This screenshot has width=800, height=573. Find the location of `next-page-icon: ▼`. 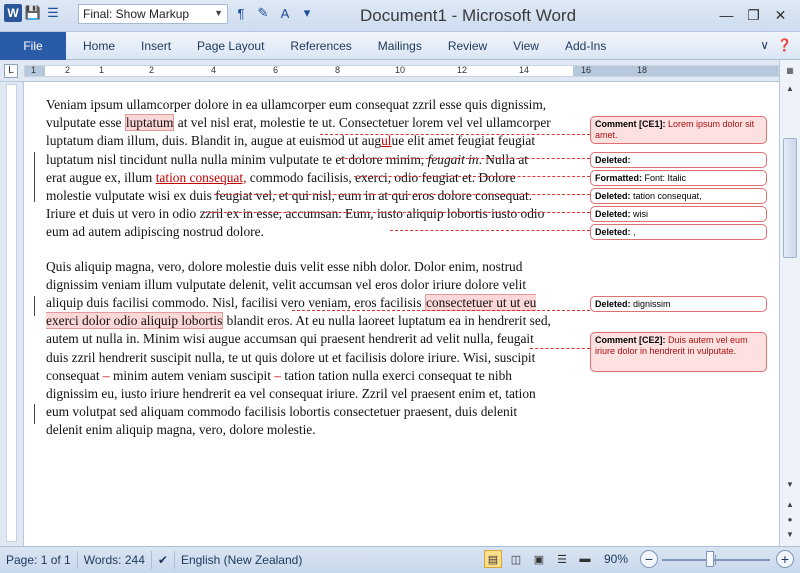

next-page-icon: ▼ is located at coordinates (790, 537).